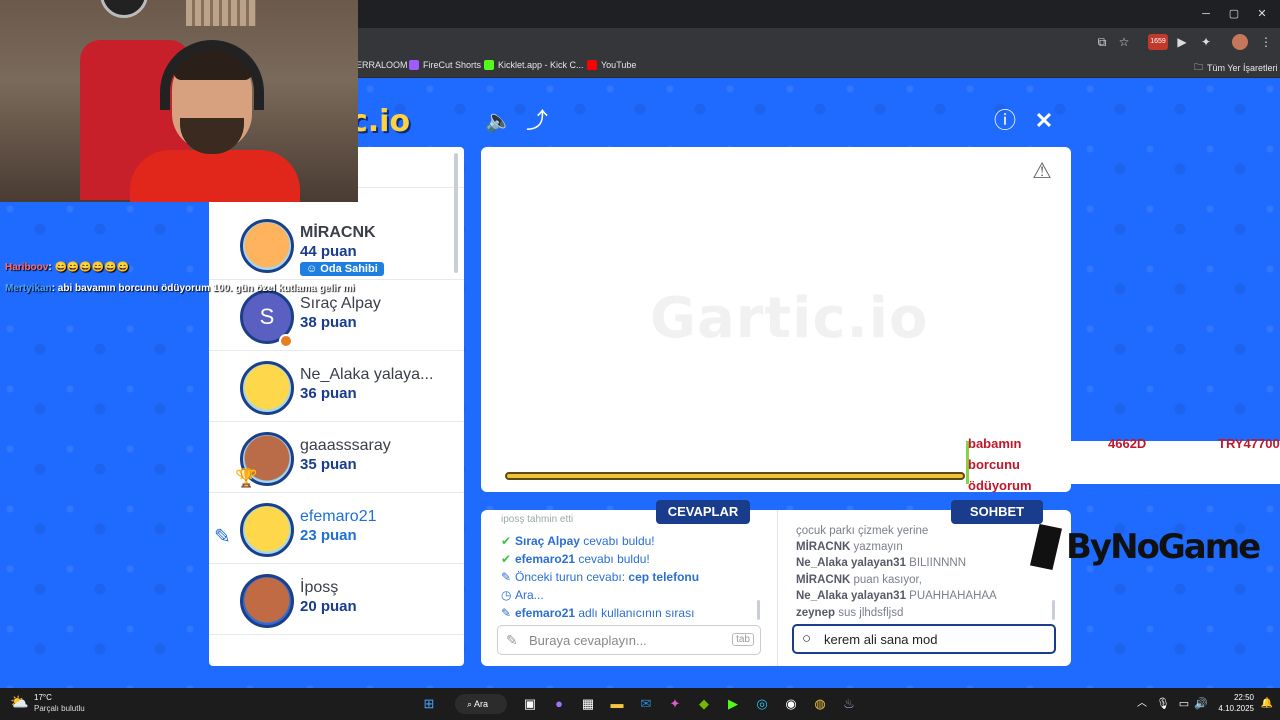 The width and height of the screenshot is (1280, 720). What do you see at coordinates (498, 121) in the screenshot?
I see `sound-icon: 🔈` at bounding box center [498, 121].